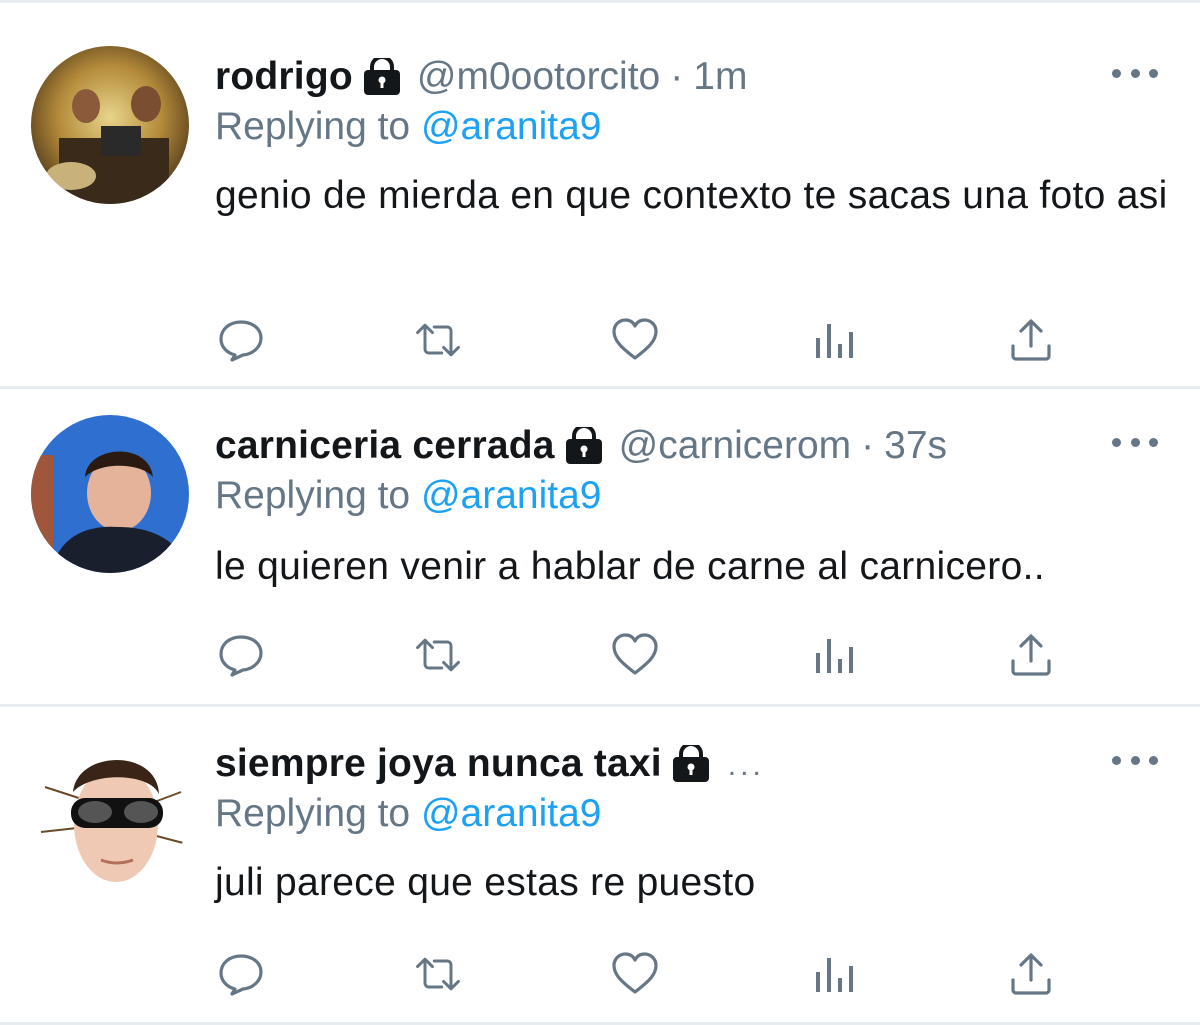 This screenshot has width=1200, height=1025. What do you see at coordinates (538, 77) in the screenshot?
I see `handle: @m0ootorcito` at bounding box center [538, 77].